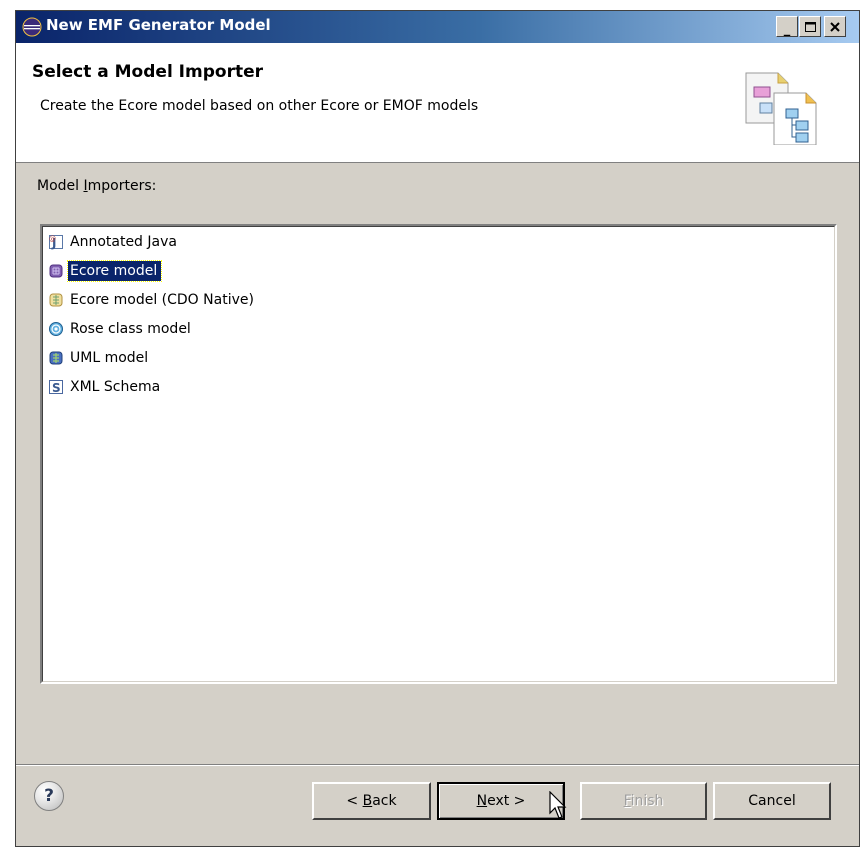 The width and height of the screenshot is (864, 849). I want to click on list-item-uml-model: UML model, so click(100, 358).